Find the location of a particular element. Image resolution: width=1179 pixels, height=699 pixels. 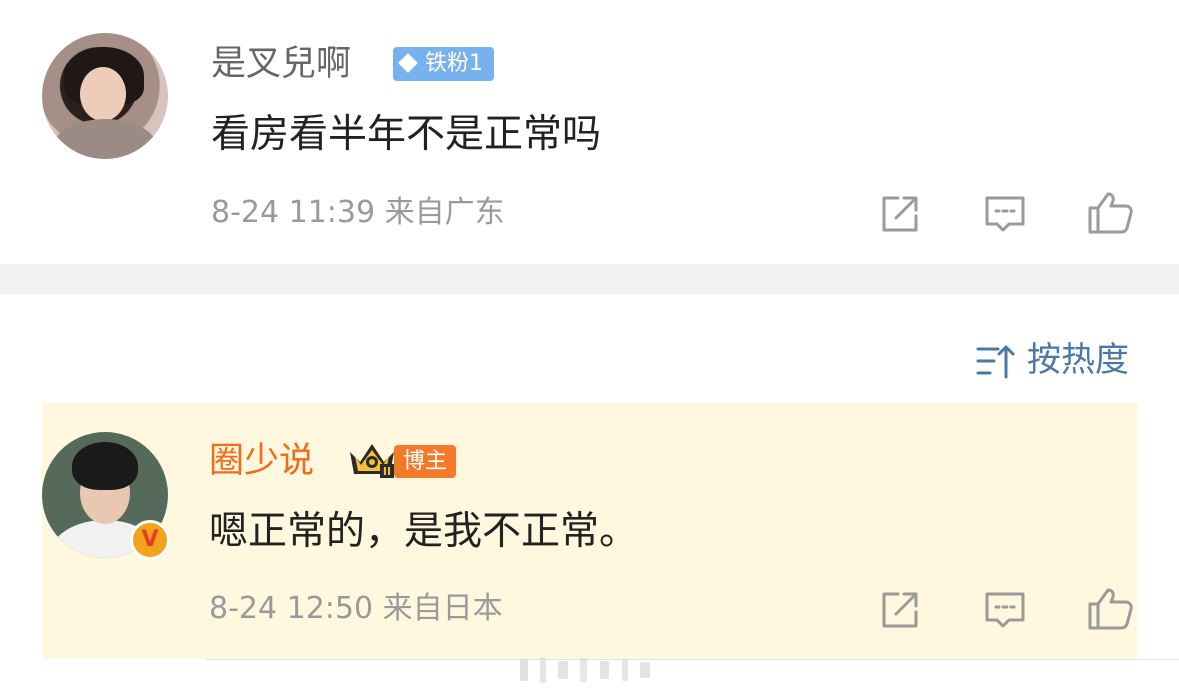

avatar is located at coordinates (105, 96).